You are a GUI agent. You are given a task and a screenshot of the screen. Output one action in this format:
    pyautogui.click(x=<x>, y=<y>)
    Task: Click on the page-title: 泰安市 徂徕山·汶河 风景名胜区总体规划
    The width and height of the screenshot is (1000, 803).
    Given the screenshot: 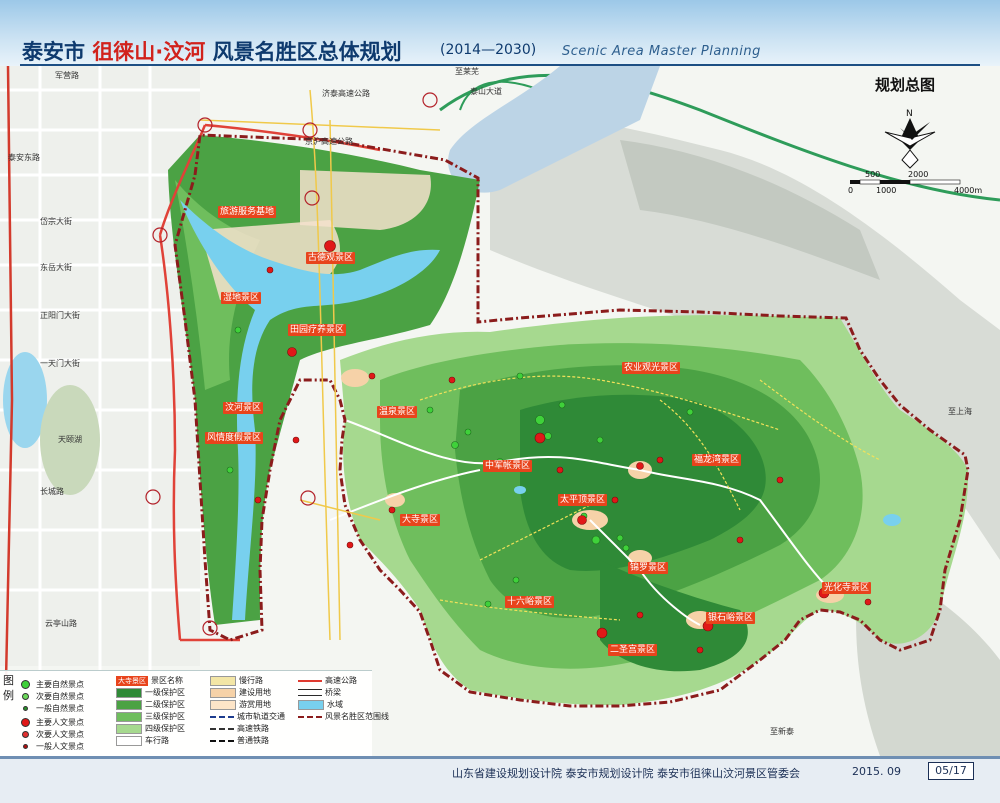 What is the action you would take?
    pyautogui.click(x=212, y=51)
    